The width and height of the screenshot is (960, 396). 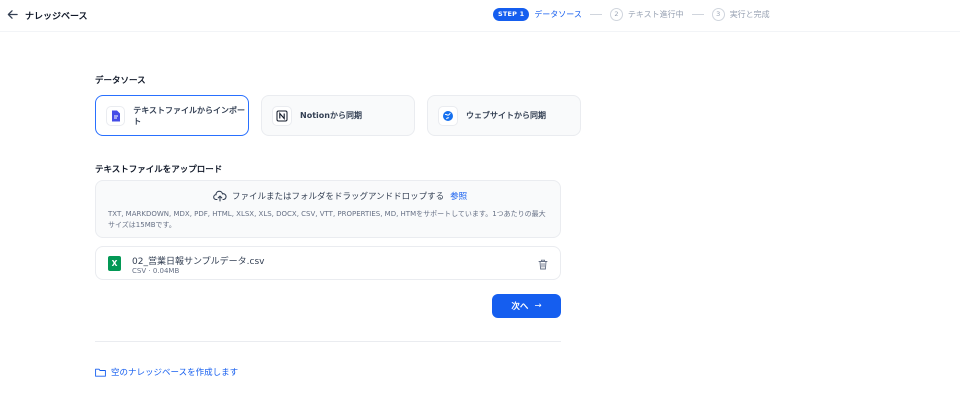 I want to click on create-empty-kb-label: 空のナレッジベースを作成します, so click(x=175, y=373).